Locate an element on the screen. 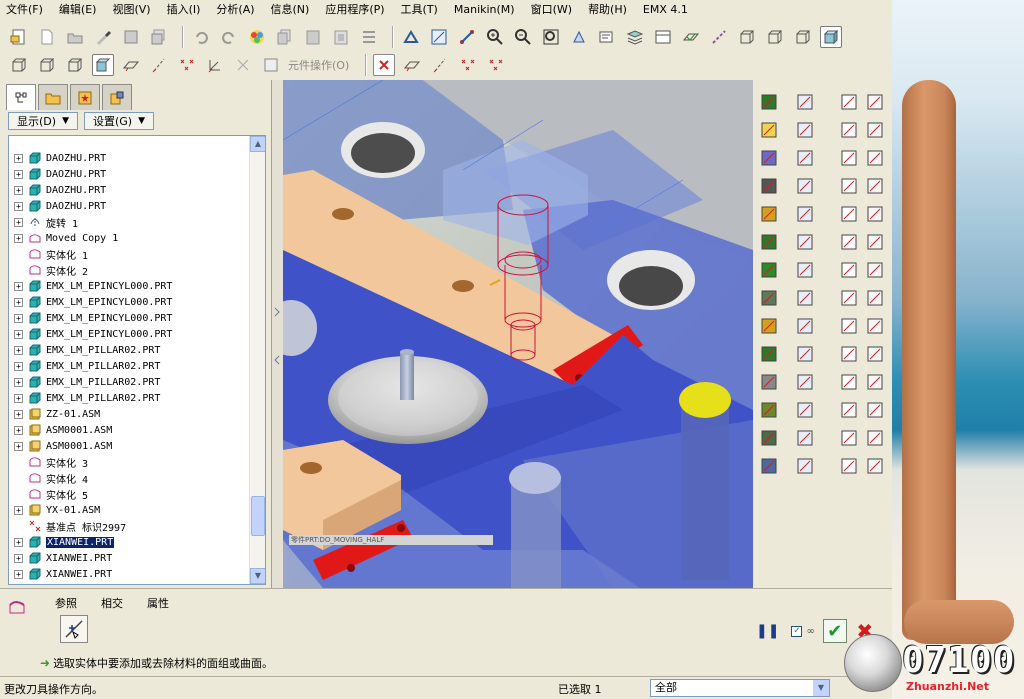  zoom-out-icon is located at coordinates (523, 37).